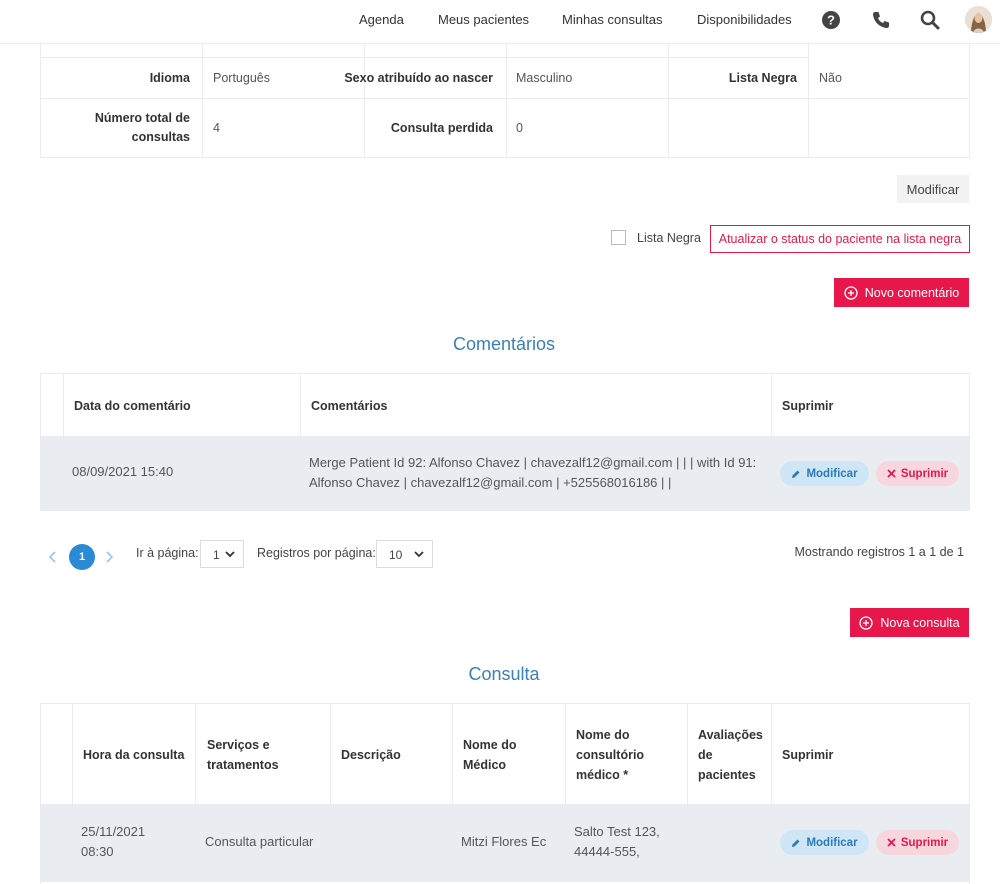 The height and width of the screenshot is (884, 1000). Describe the element at coordinates (669, 238) in the screenshot. I see `blacklist-checkbox-label: Lista Negra` at that location.